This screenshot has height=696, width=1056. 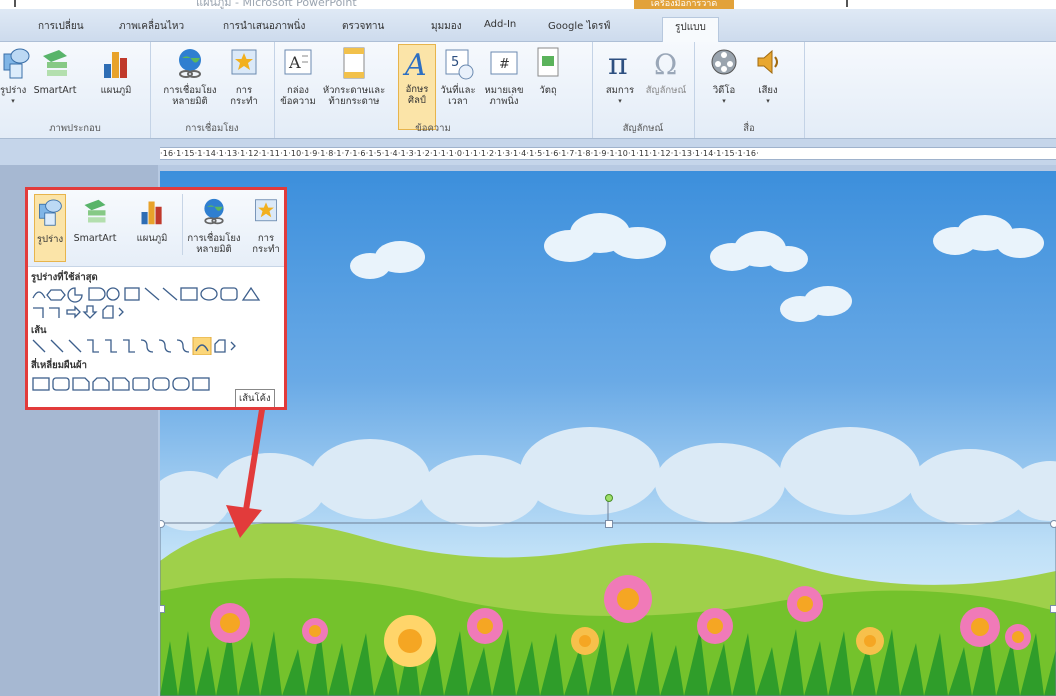 What do you see at coordinates (39, 295) in the screenshot?
I see `arc-shape-icon` at bounding box center [39, 295].